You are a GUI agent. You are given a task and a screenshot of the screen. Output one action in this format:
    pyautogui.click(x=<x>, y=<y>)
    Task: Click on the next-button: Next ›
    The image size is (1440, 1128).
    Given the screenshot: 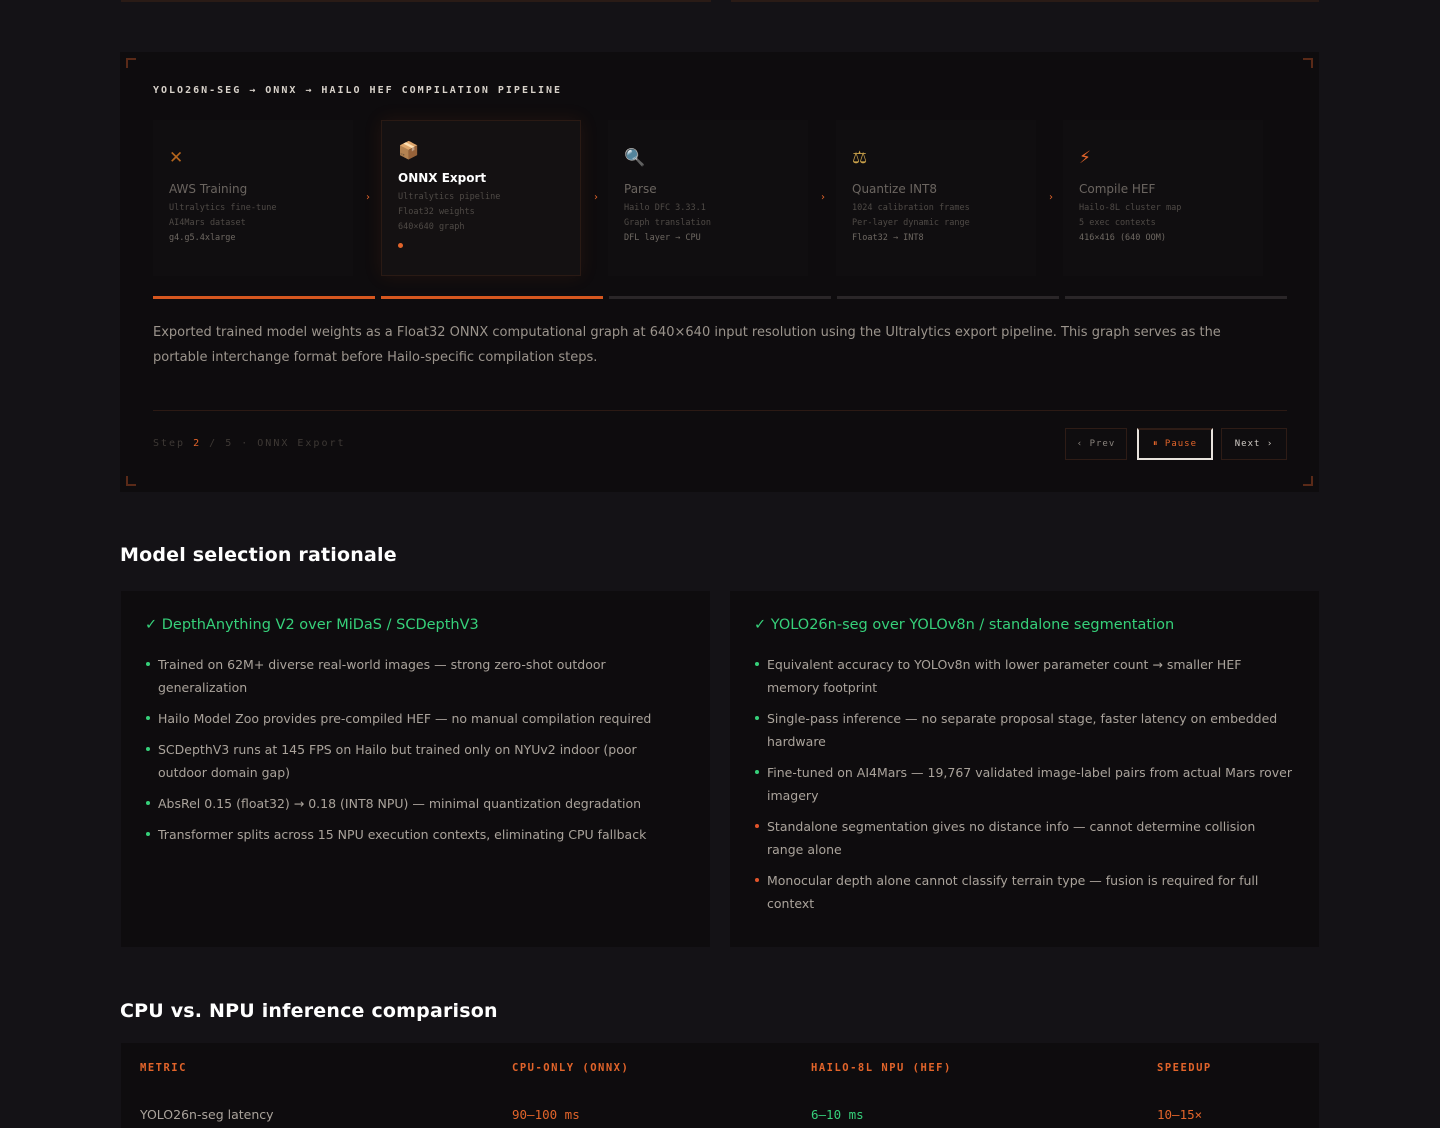 What is the action you would take?
    pyautogui.click(x=1254, y=444)
    